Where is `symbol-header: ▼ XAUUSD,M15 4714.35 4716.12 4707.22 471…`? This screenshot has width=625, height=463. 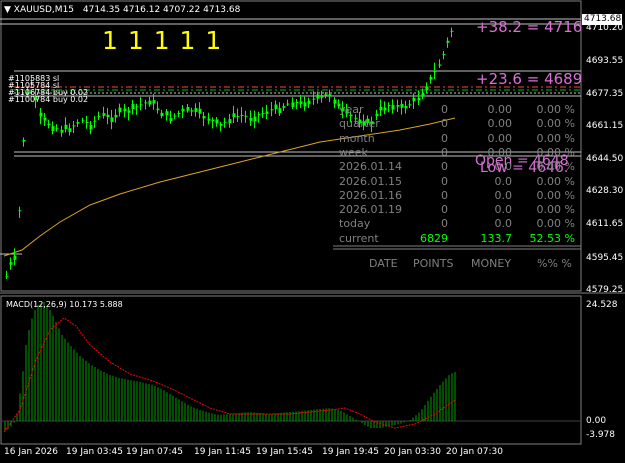
symbol-header: ▼ XAUUSD,M15 4714.35 4716.12 4707.22 471… is located at coordinates (122, 10).